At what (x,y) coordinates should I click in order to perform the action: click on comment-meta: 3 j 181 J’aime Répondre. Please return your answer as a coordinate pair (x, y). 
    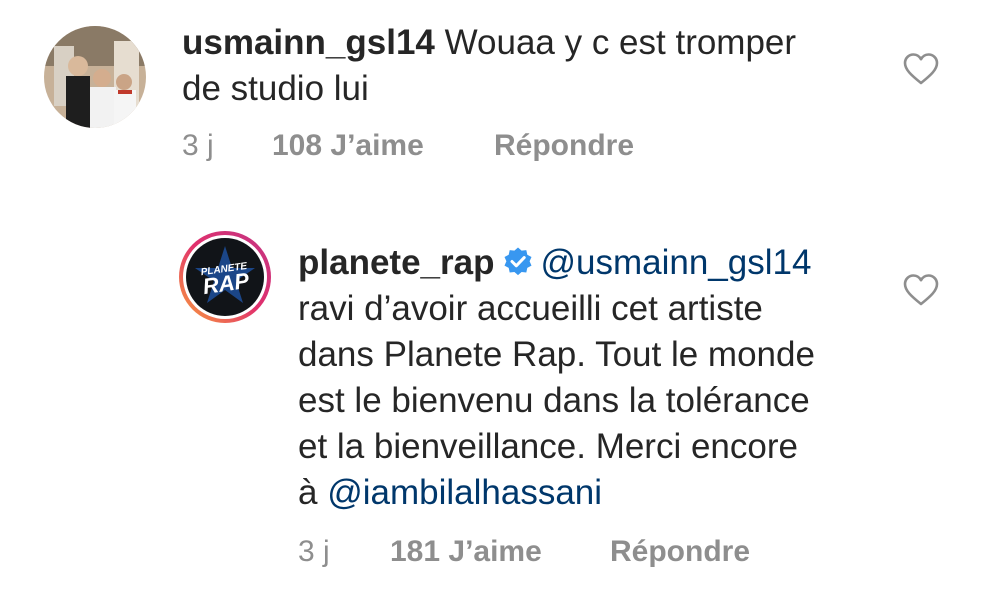
    Looking at the image, I should click on (548, 552).